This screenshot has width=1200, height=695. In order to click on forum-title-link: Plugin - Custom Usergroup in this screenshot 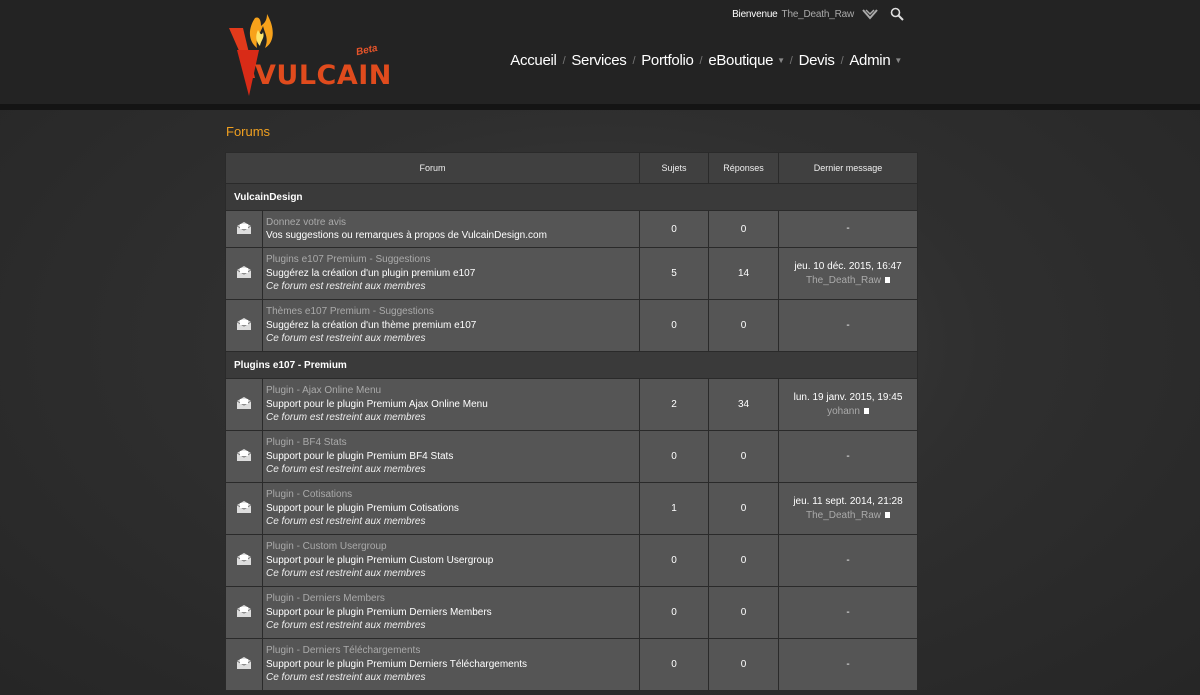, I will do `click(451, 547)`.